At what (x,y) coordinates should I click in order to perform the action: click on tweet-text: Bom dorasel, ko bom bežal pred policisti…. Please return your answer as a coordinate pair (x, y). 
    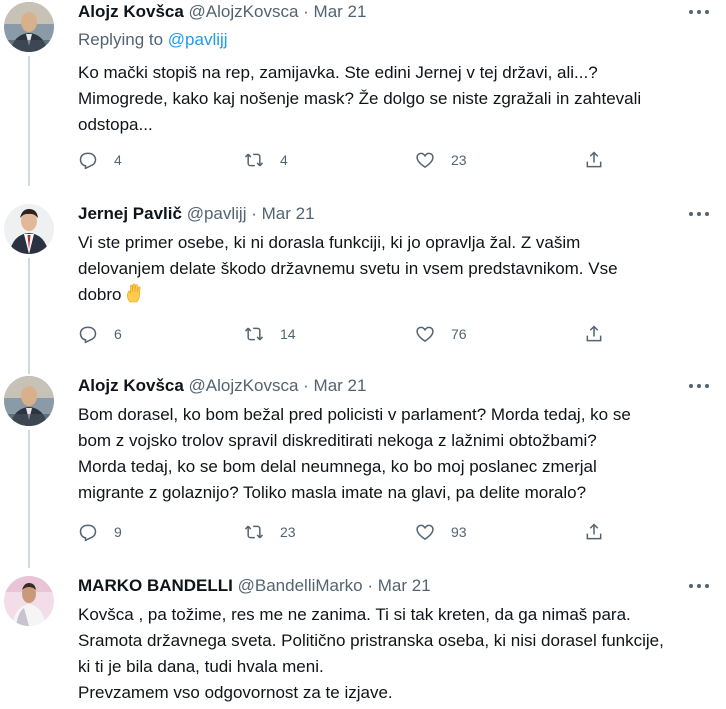
    Looking at the image, I should click on (393, 454).